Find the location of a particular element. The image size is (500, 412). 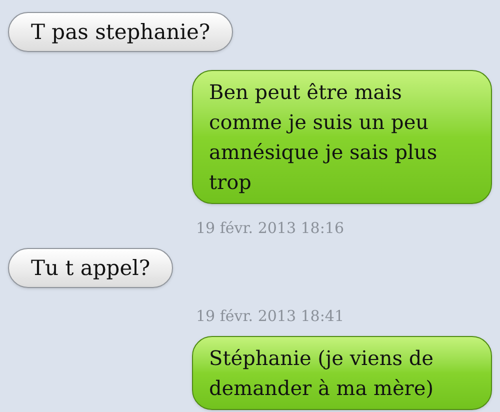

received-message-bubble: T pas stephanie? is located at coordinates (121, 32).